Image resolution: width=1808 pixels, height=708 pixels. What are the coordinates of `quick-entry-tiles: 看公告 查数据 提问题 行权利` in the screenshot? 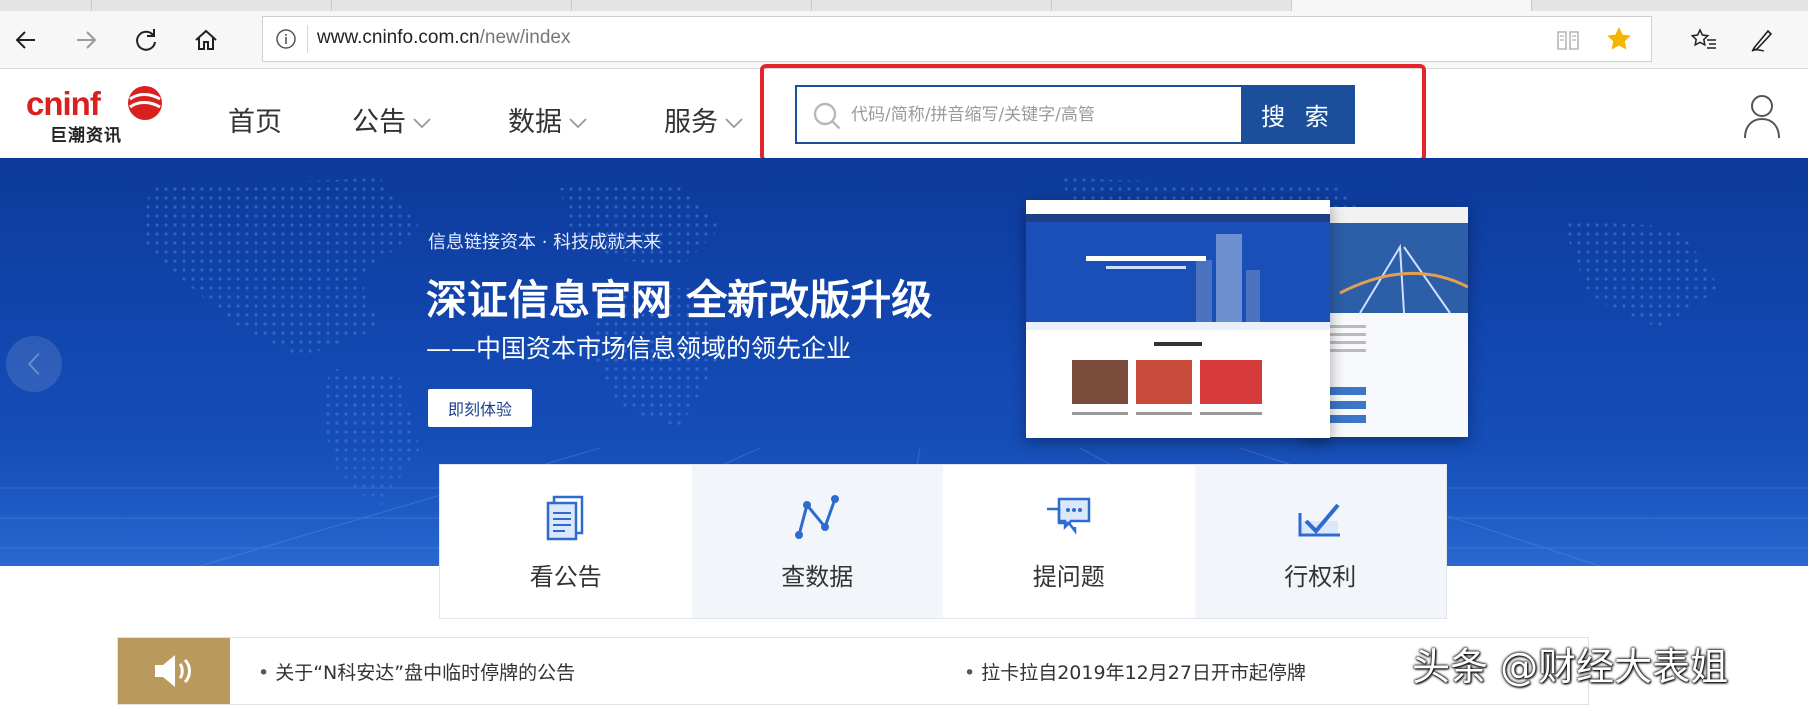 It's located at (943, 541).